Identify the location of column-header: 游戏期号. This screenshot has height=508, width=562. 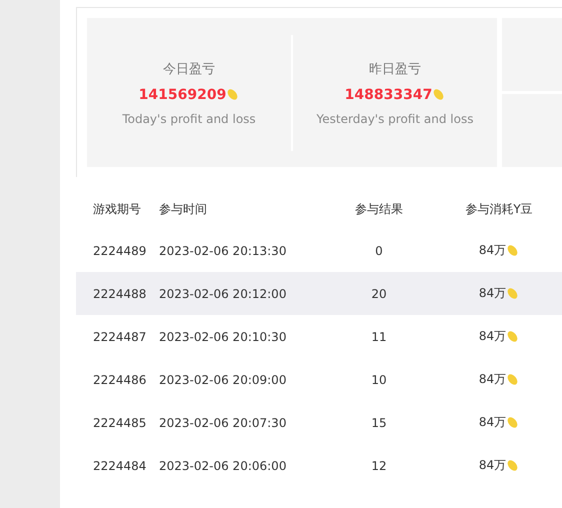
(117, 209).